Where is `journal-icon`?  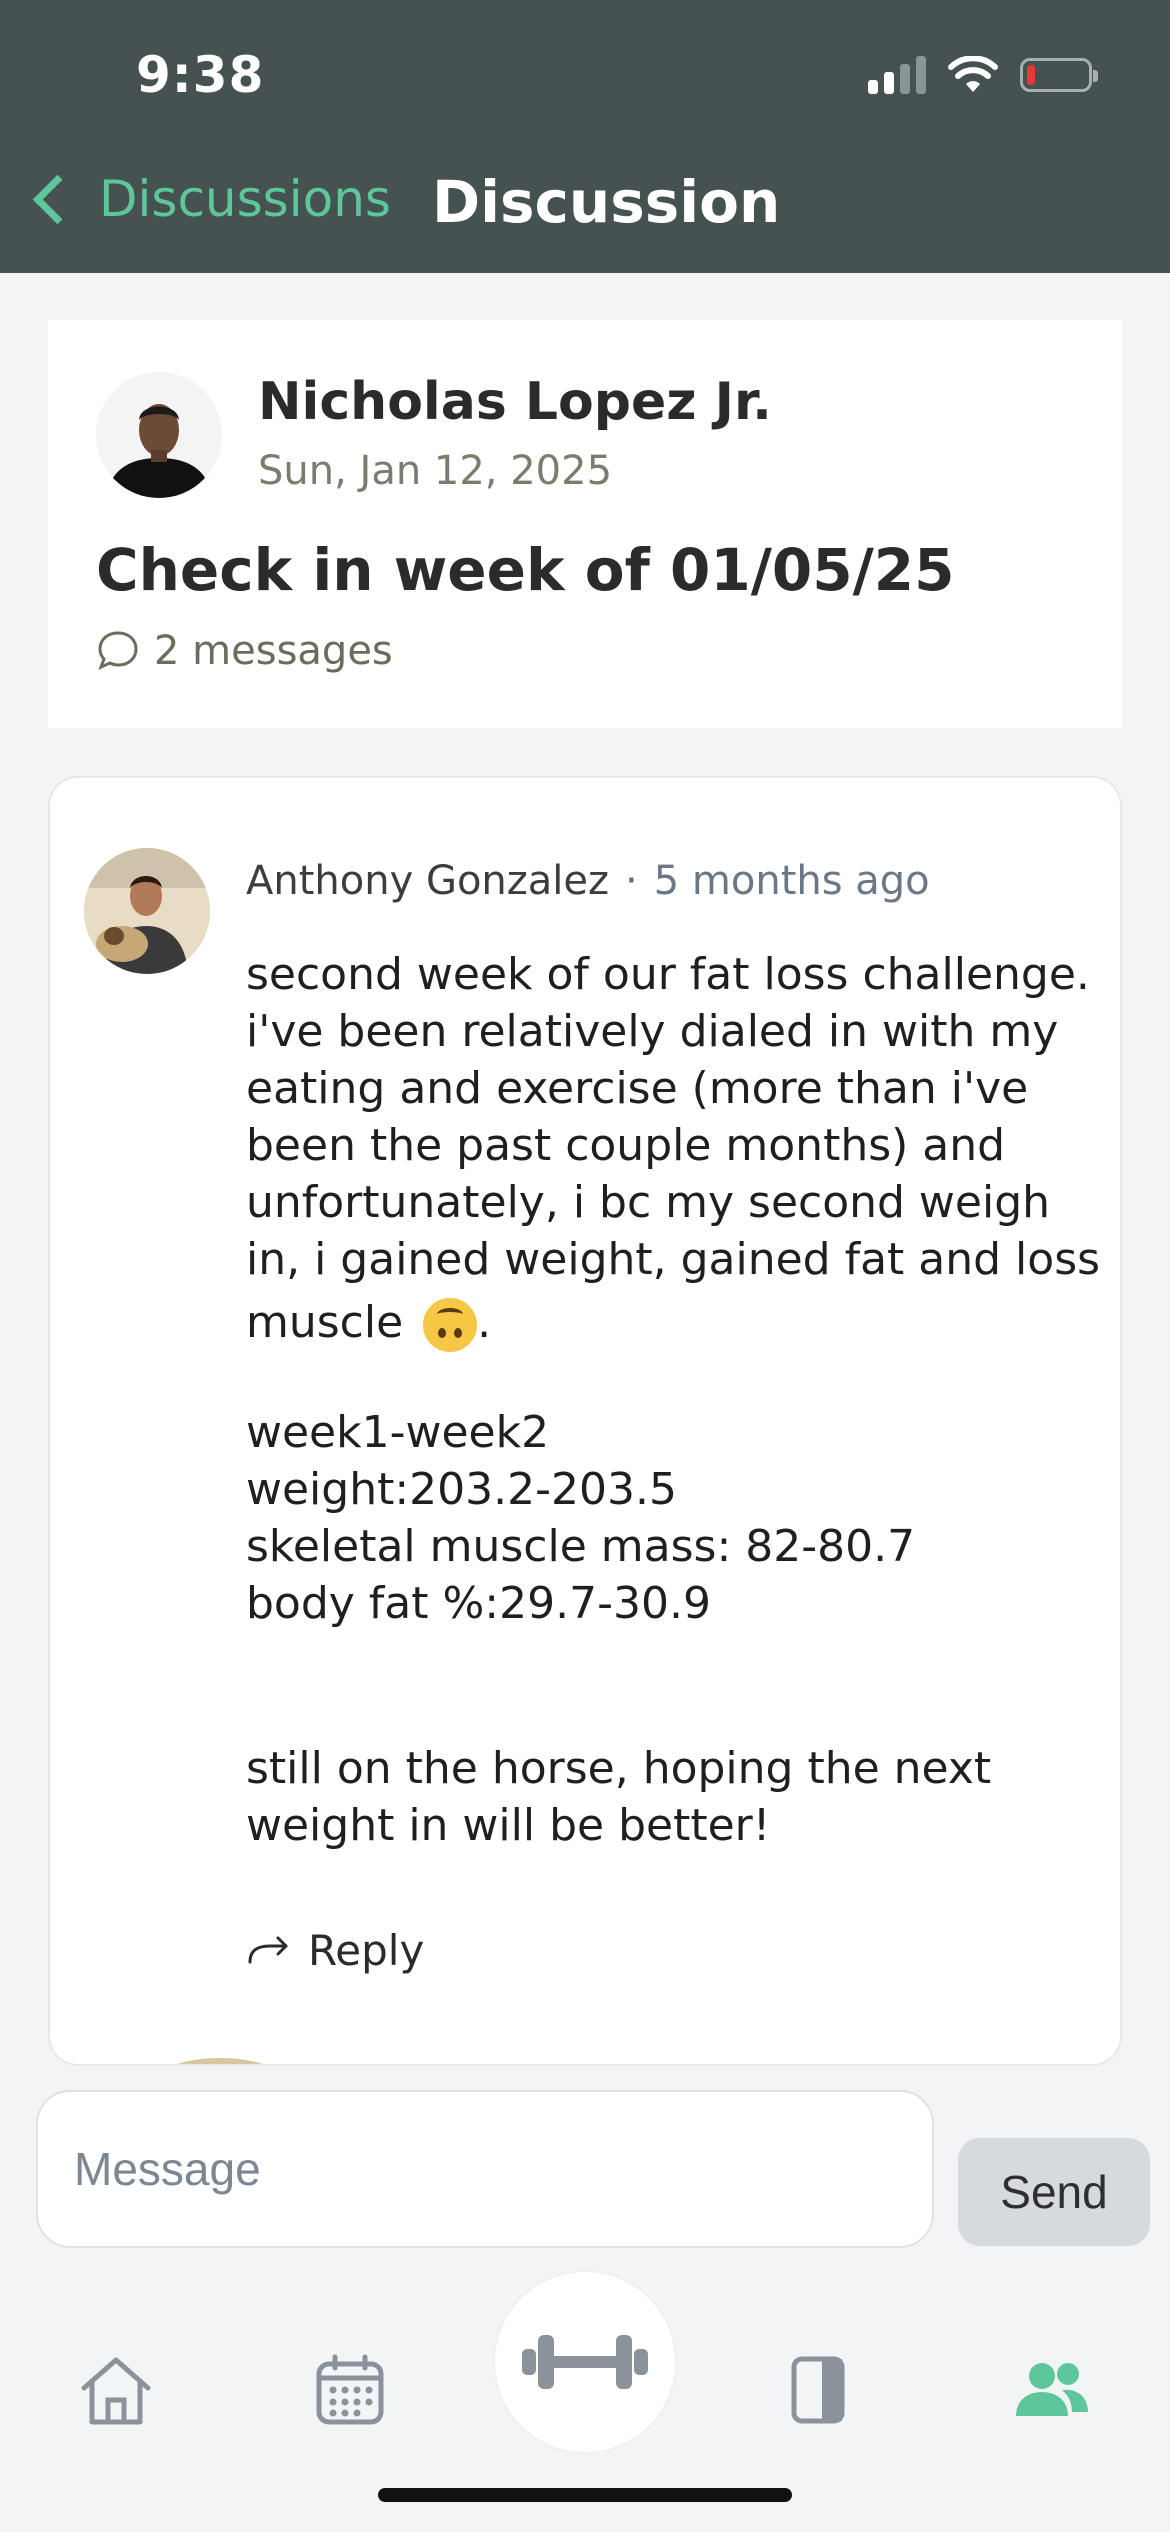
journal-icon is located at coordinates (818, 2390).